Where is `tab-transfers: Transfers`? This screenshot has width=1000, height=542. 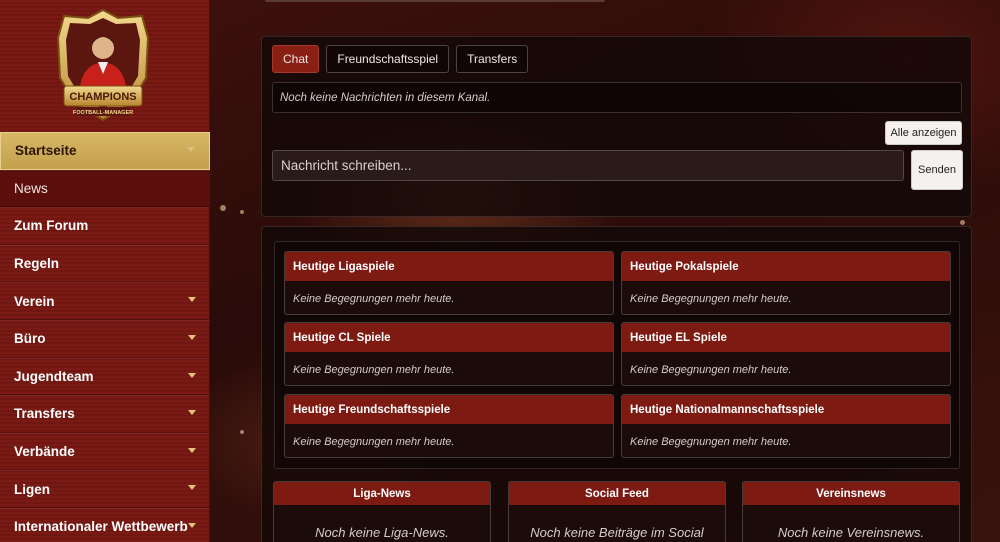
tab-transfers: Transfers is located at coordinates (492, 59).